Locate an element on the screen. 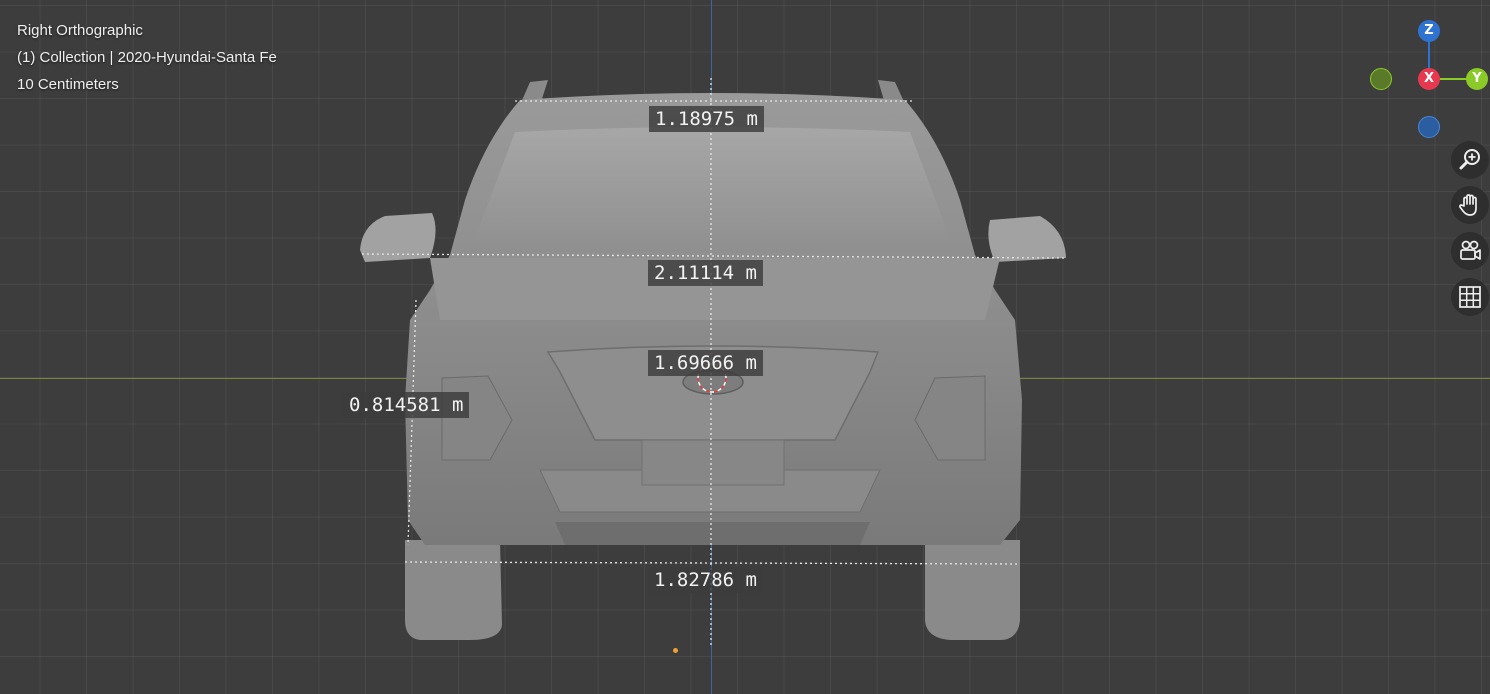  license-plate-area is located at coordinates (713, 462).